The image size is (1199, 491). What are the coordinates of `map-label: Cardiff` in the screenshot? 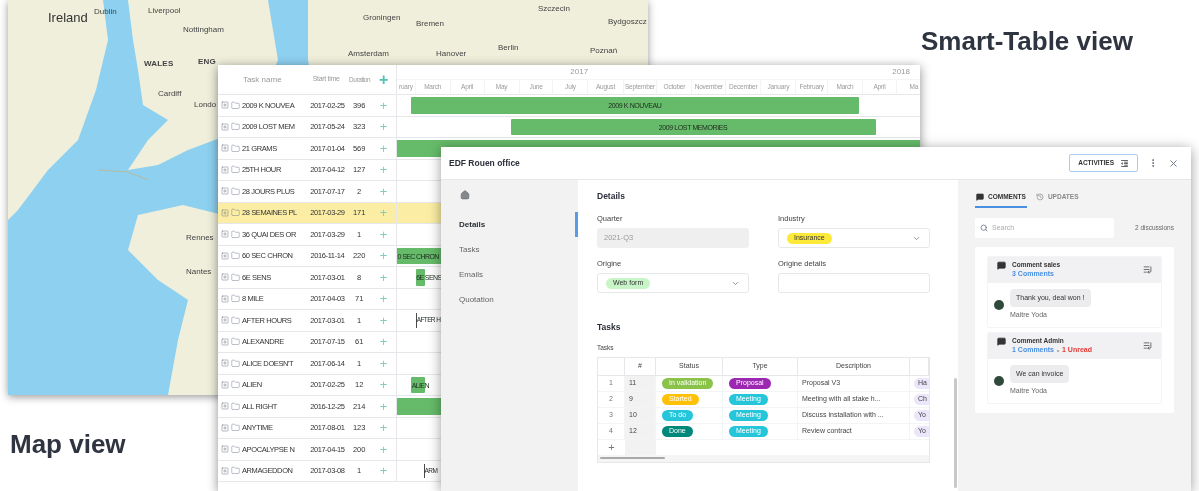 It's located at (170, 94).